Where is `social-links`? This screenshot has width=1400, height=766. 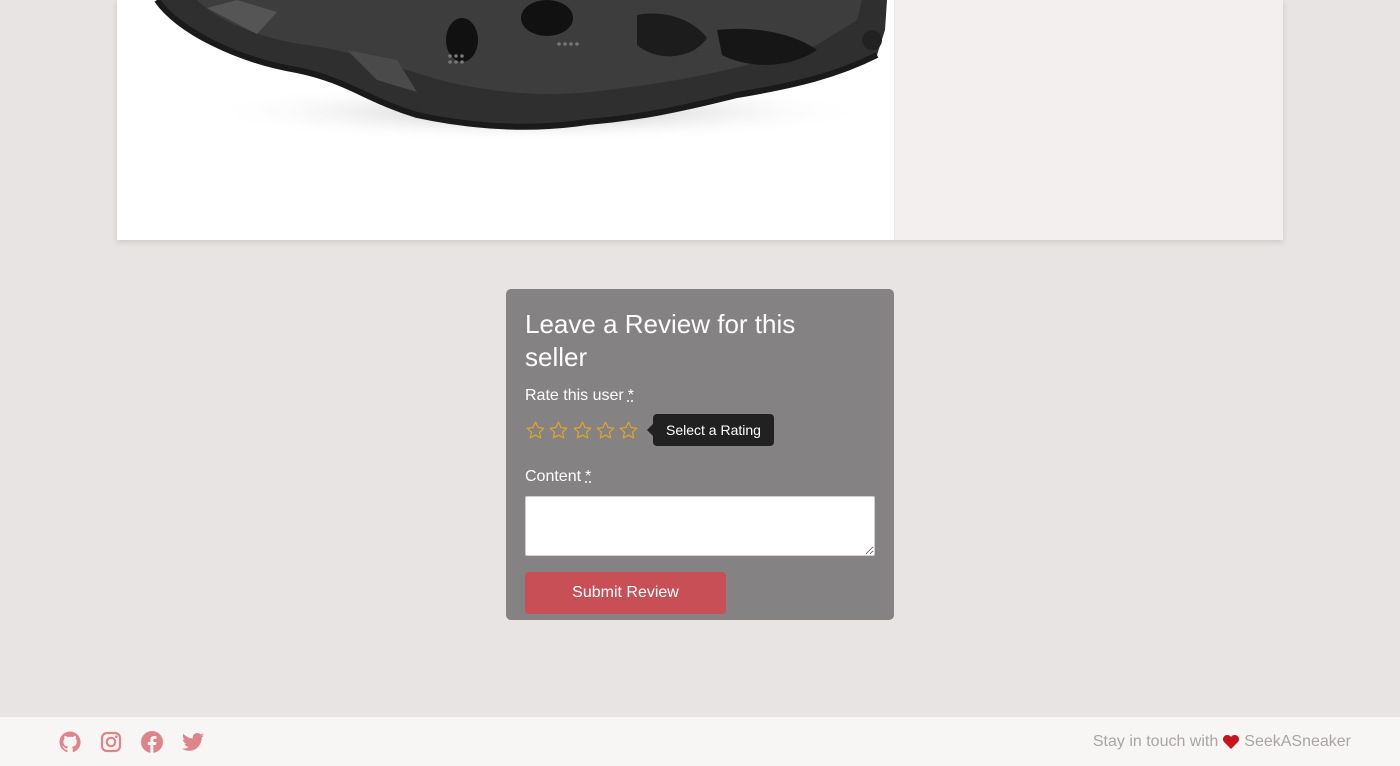
social-links is located at coordinates (139, 741).